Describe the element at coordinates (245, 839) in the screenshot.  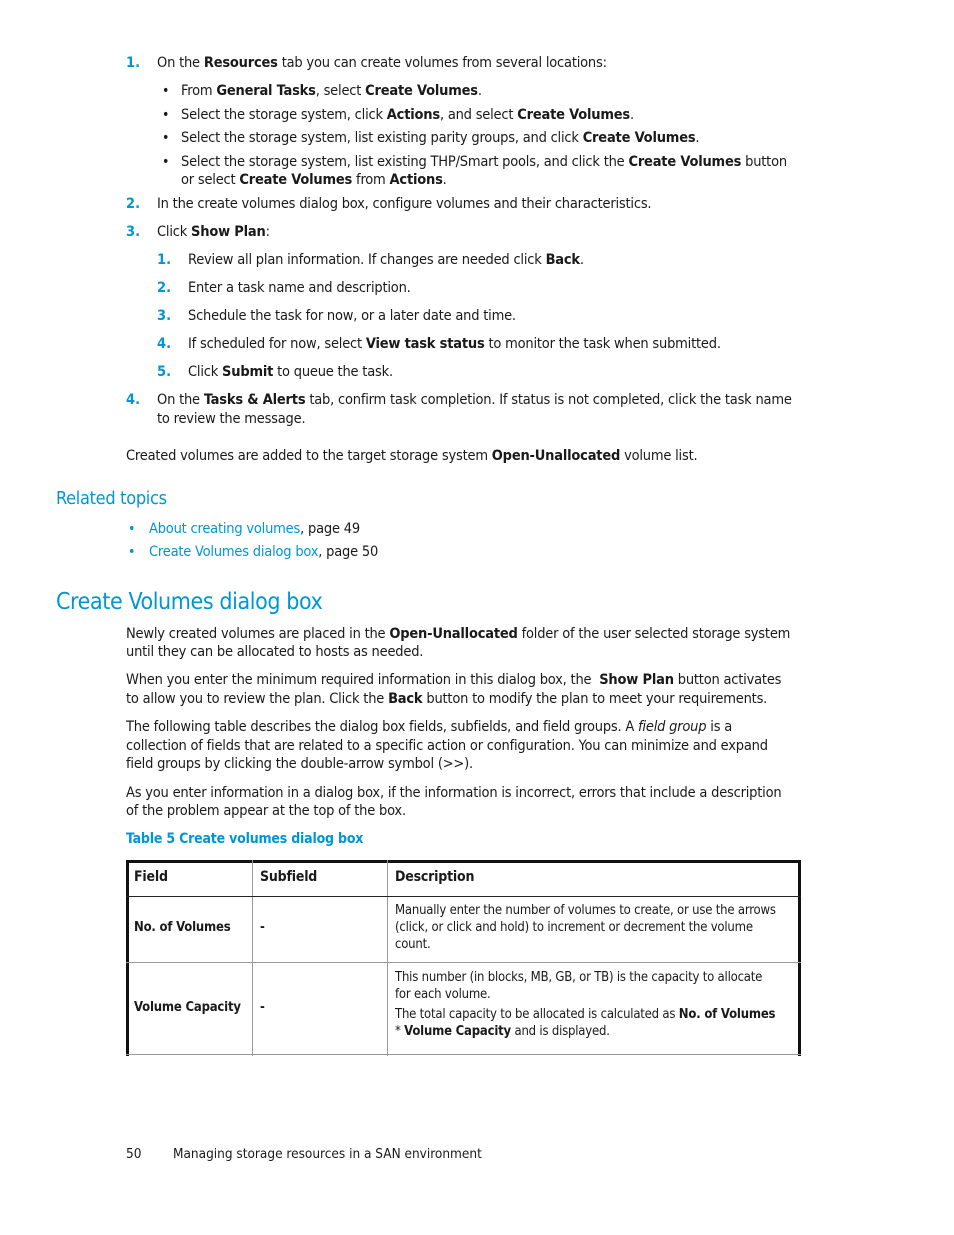
I see `table-caption: Table 5 Create volumes dialog box` at that location.